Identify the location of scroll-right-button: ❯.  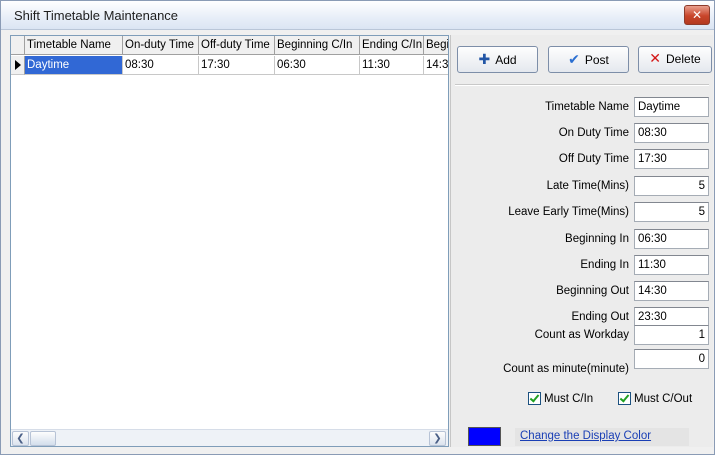
(437, 438).